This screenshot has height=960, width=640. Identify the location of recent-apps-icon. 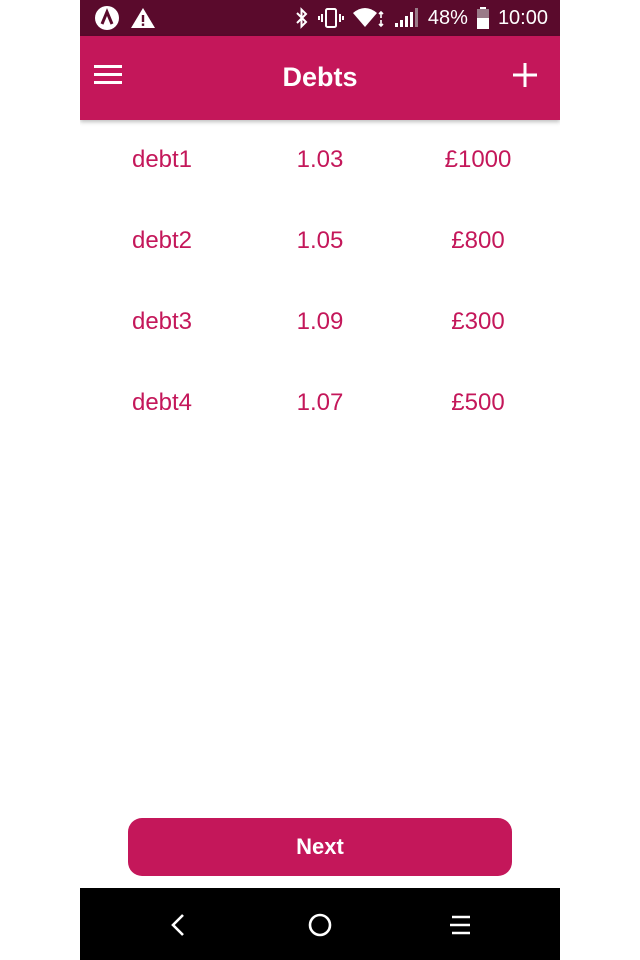
(460, 925).